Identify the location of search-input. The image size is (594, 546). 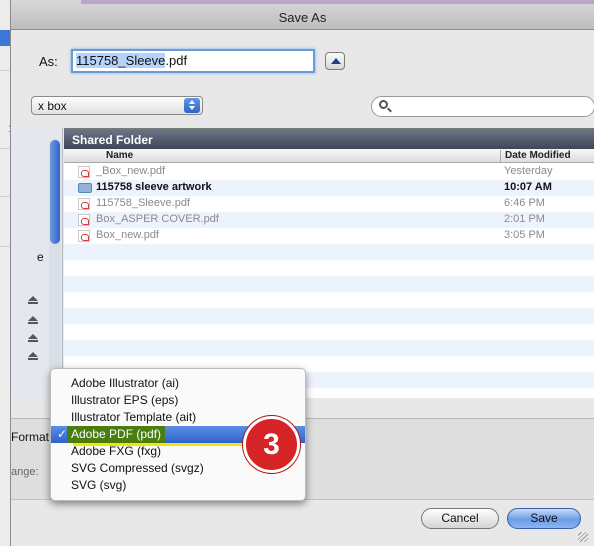
(482, 106).